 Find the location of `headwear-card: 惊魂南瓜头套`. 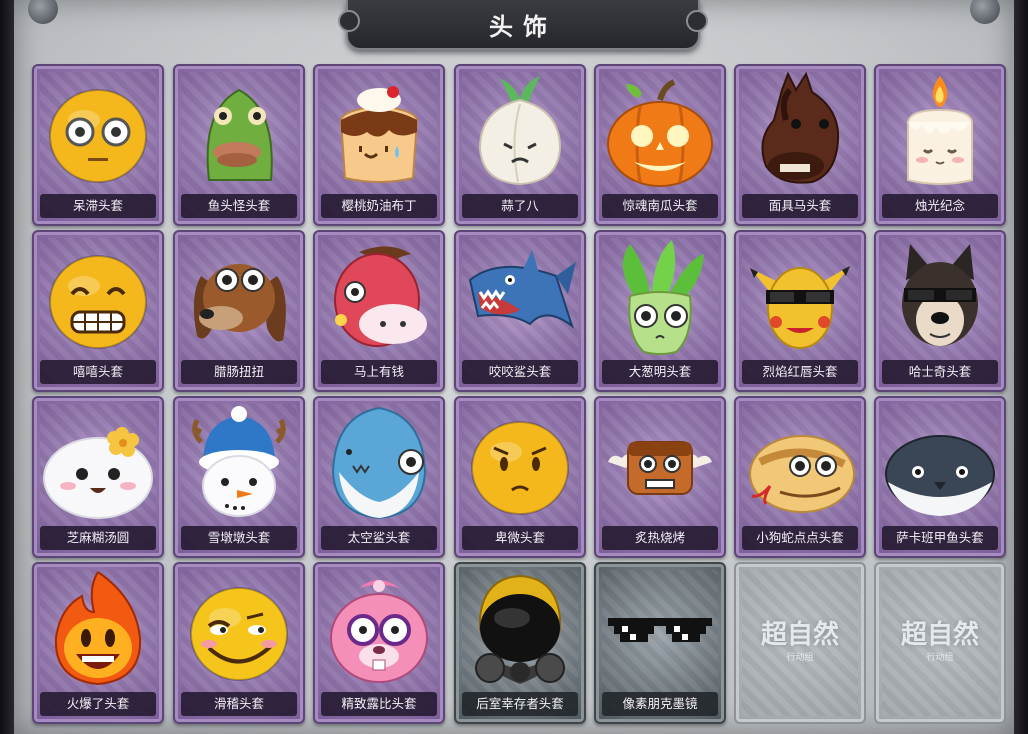

headwear-card: 惊魂南瓜头套 is located at coordinates (660, 145).